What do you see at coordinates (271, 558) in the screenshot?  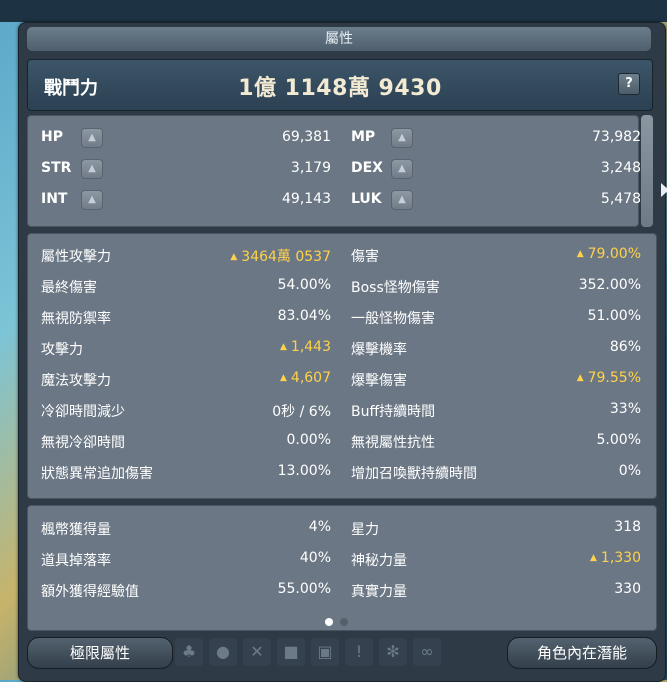 I see `stat-value-wrap: 40%` at bounding box center [271, 558].